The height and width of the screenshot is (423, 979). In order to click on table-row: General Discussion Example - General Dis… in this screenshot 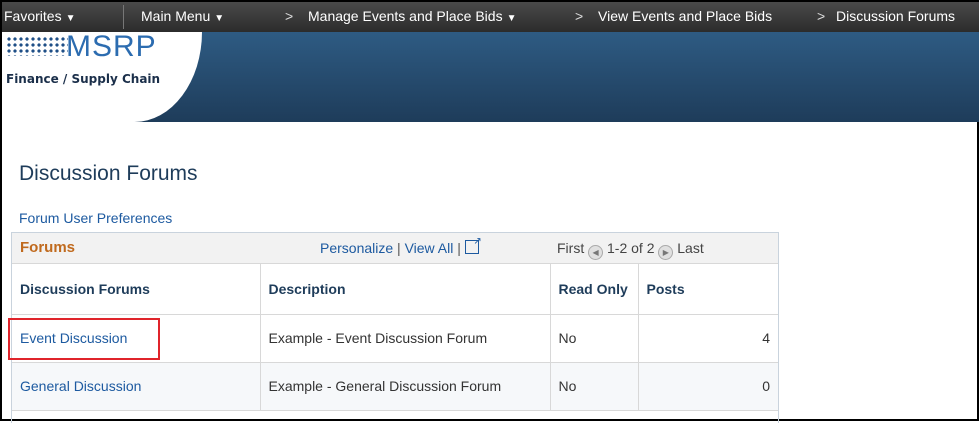, I will do `click(395, 386)`.